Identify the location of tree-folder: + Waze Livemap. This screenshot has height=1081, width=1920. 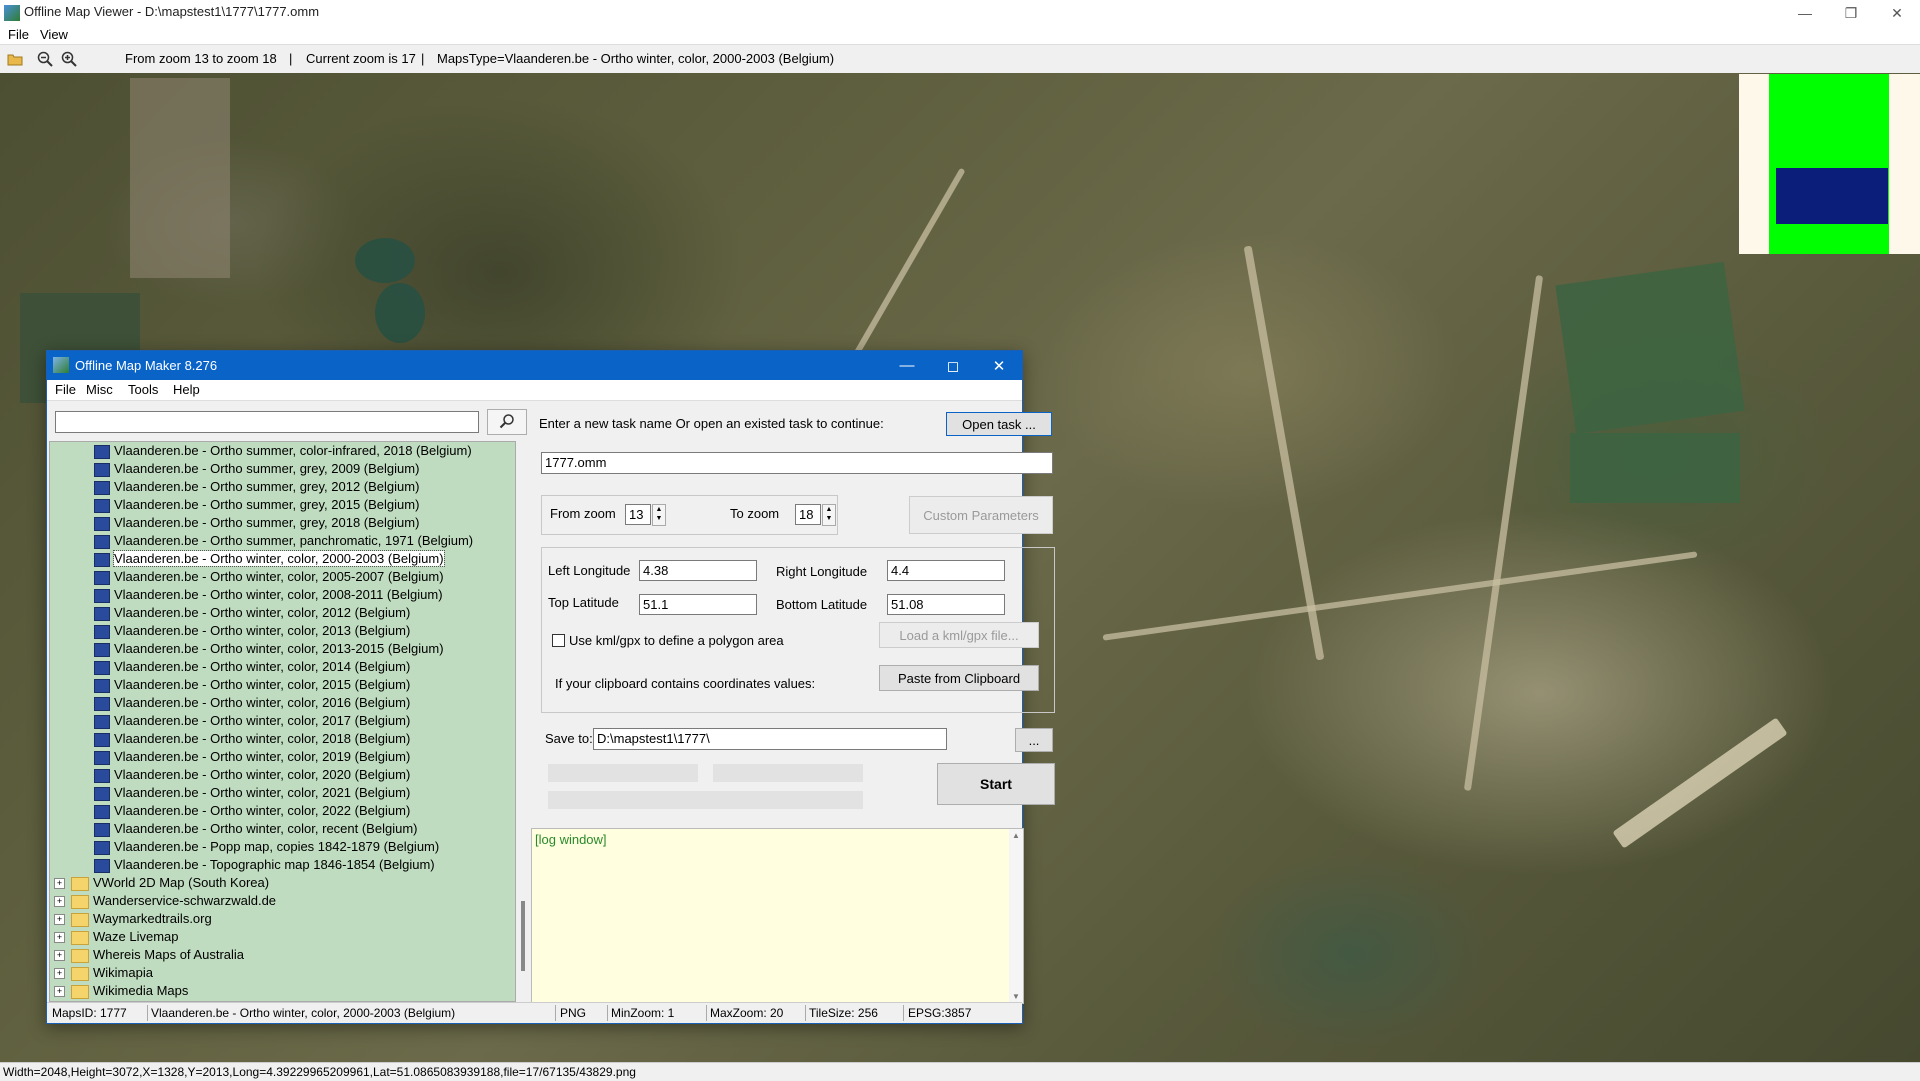
(116, 937).